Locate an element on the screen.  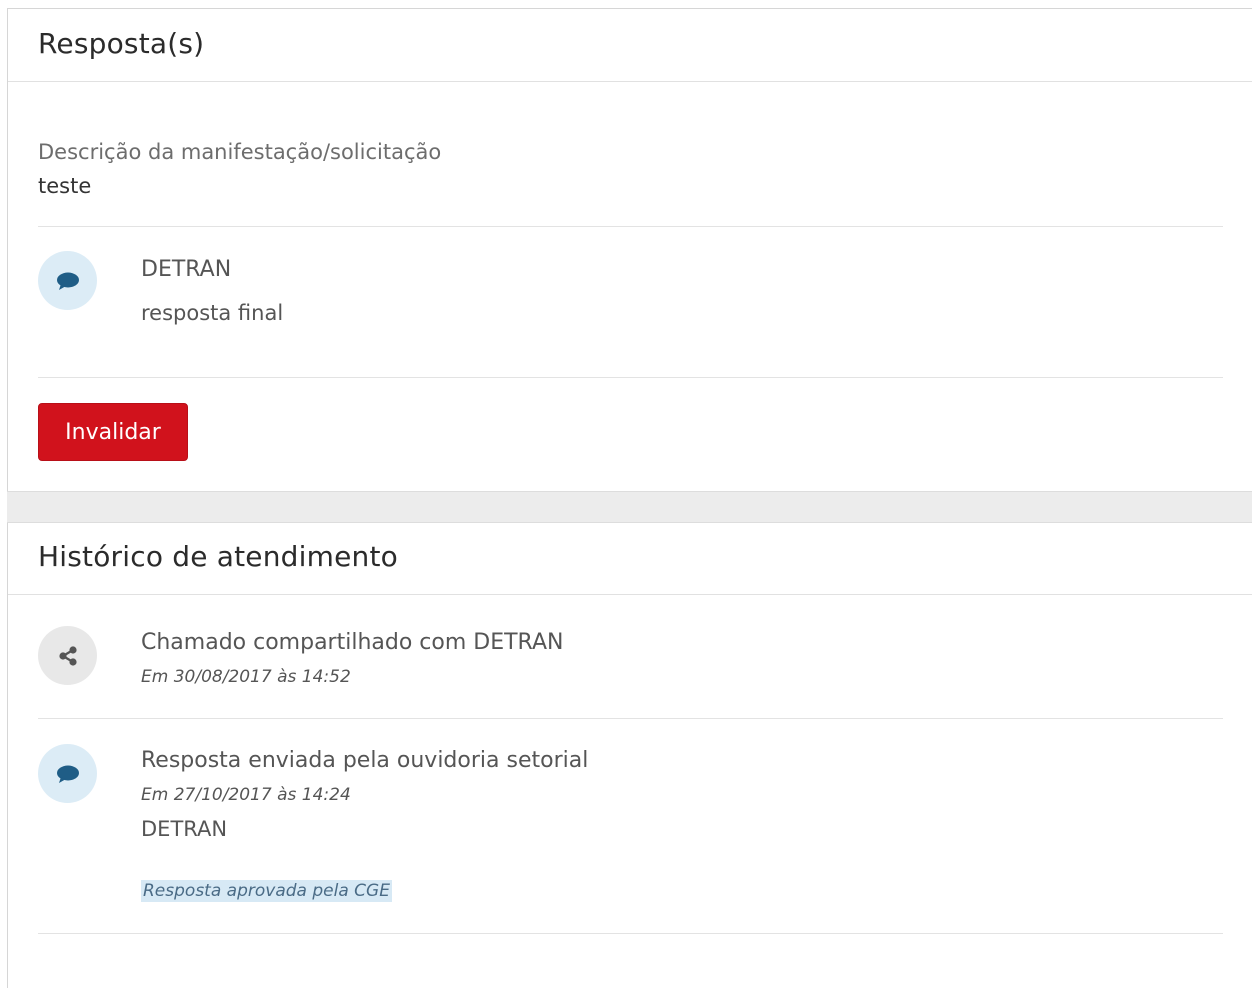
history-item-date: Em 27/10/2017 às 14:24 is located at coordinates (246, 795).